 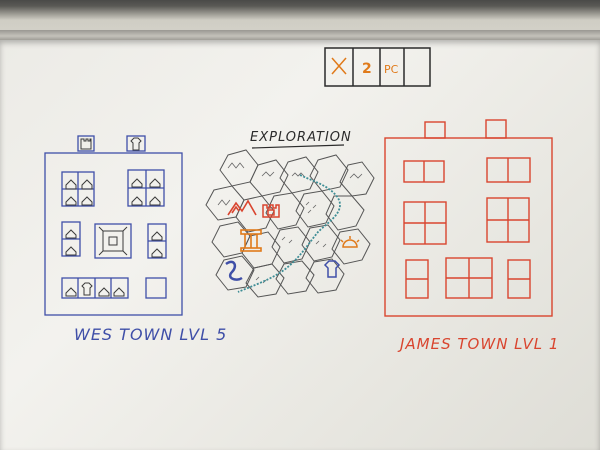 What do you see at coordinates (350, 242) in the screenshot?
I see `sun-icon` at bounding box center [350, 242].